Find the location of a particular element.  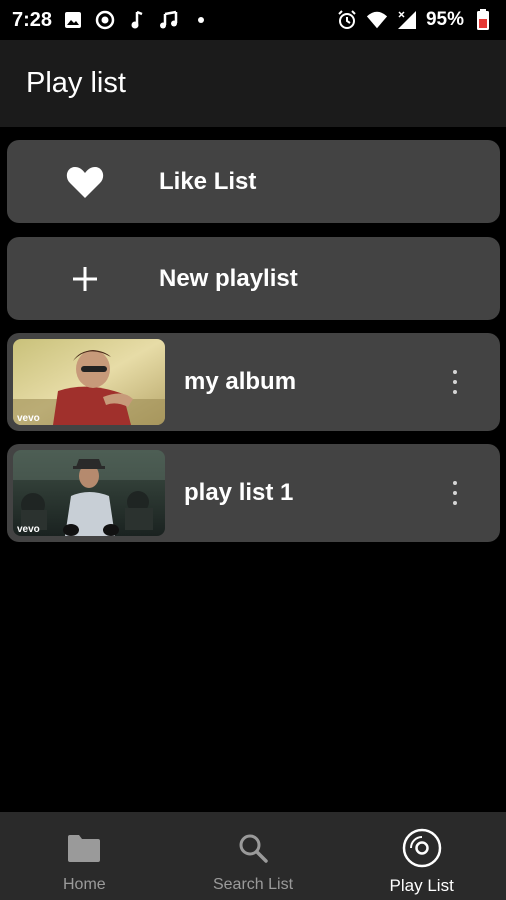

nav-home-label: Home is located at coordinates (84, 884).